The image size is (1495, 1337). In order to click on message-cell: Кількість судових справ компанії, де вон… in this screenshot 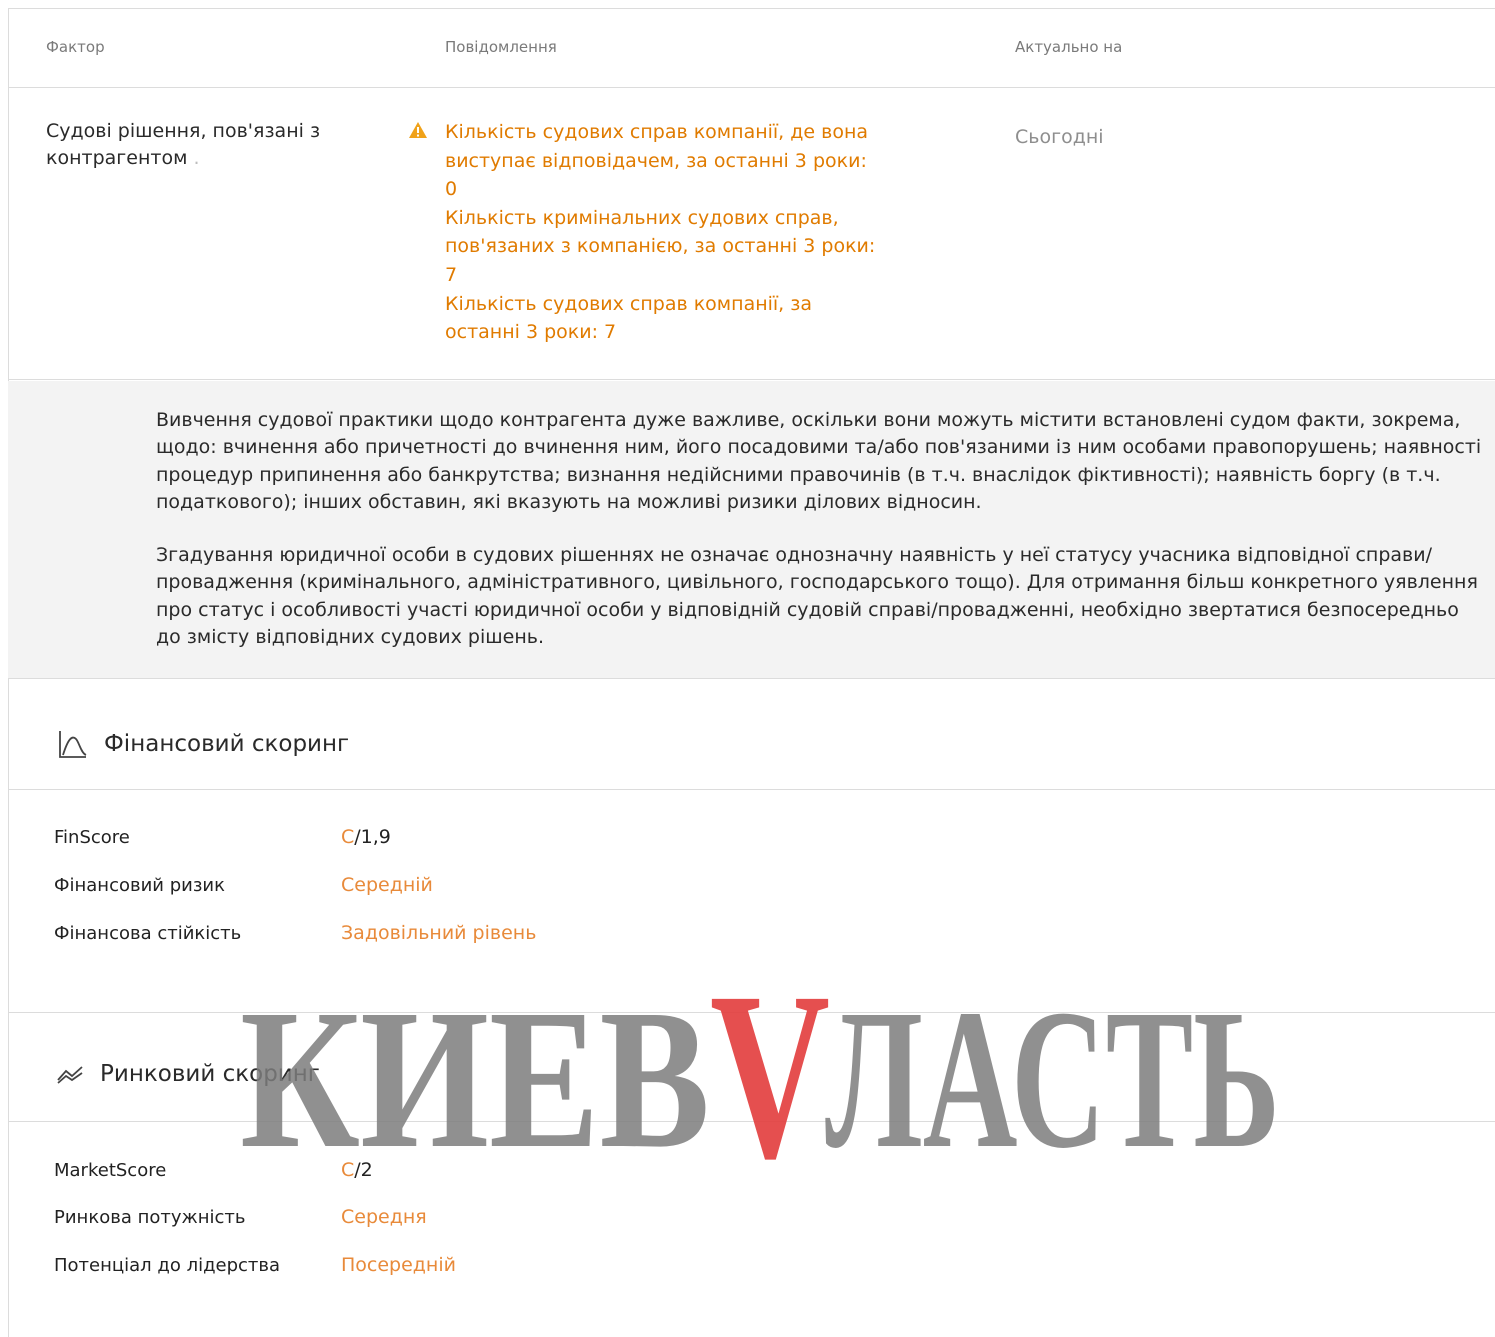, I will do `click(705, 232)`.